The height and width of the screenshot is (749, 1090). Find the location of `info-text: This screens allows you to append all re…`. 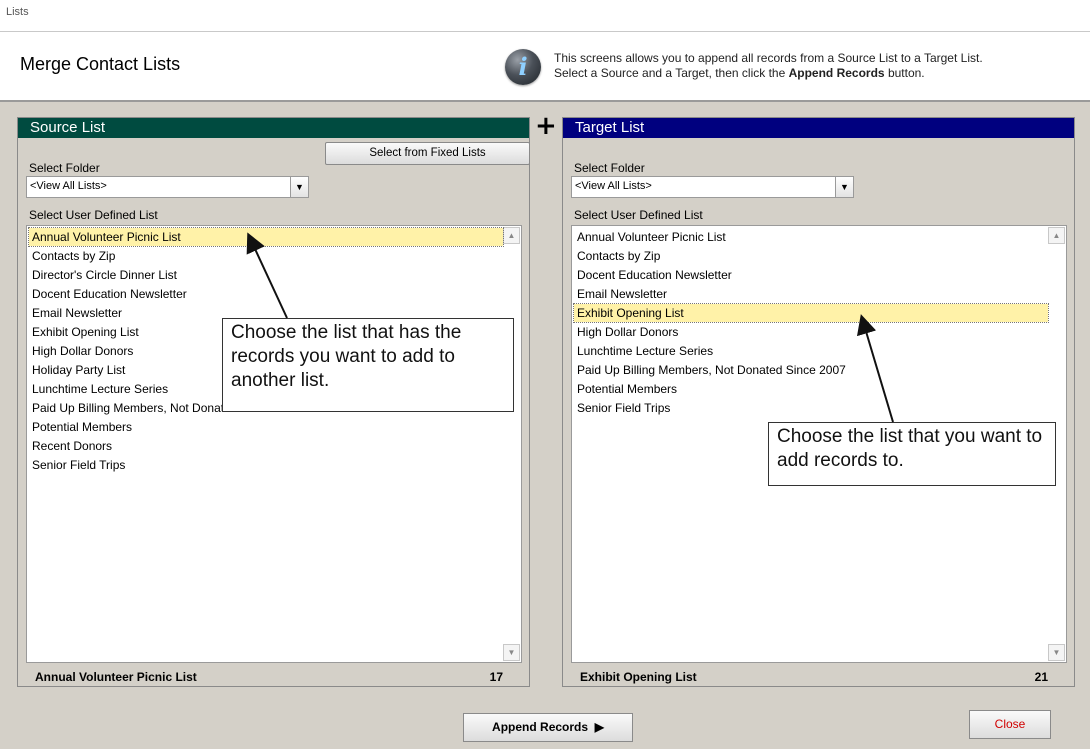

info-text: This screens allows you to append all re… is located at coordinates (819, 66).